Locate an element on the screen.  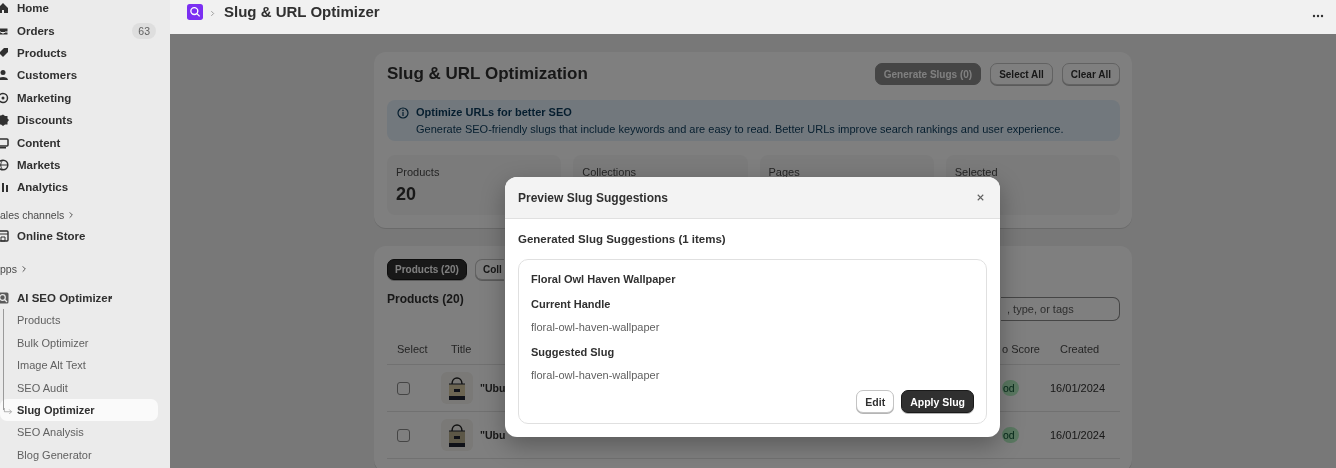
sidebar-item: Online Store is located at coordinates (79, 235).